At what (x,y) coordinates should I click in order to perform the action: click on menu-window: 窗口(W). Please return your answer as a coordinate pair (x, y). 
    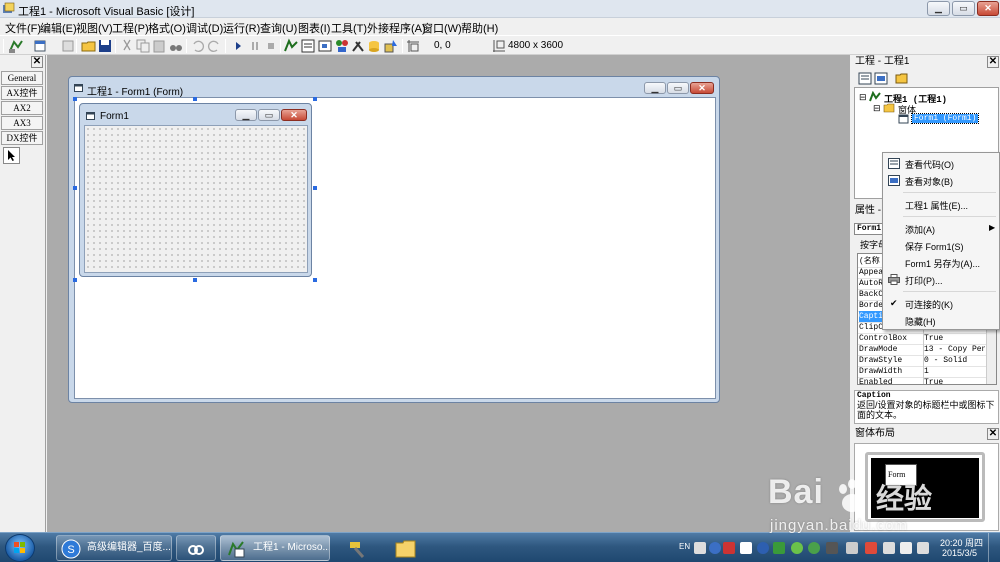
    Looking at the image, I should click on (442, 28).